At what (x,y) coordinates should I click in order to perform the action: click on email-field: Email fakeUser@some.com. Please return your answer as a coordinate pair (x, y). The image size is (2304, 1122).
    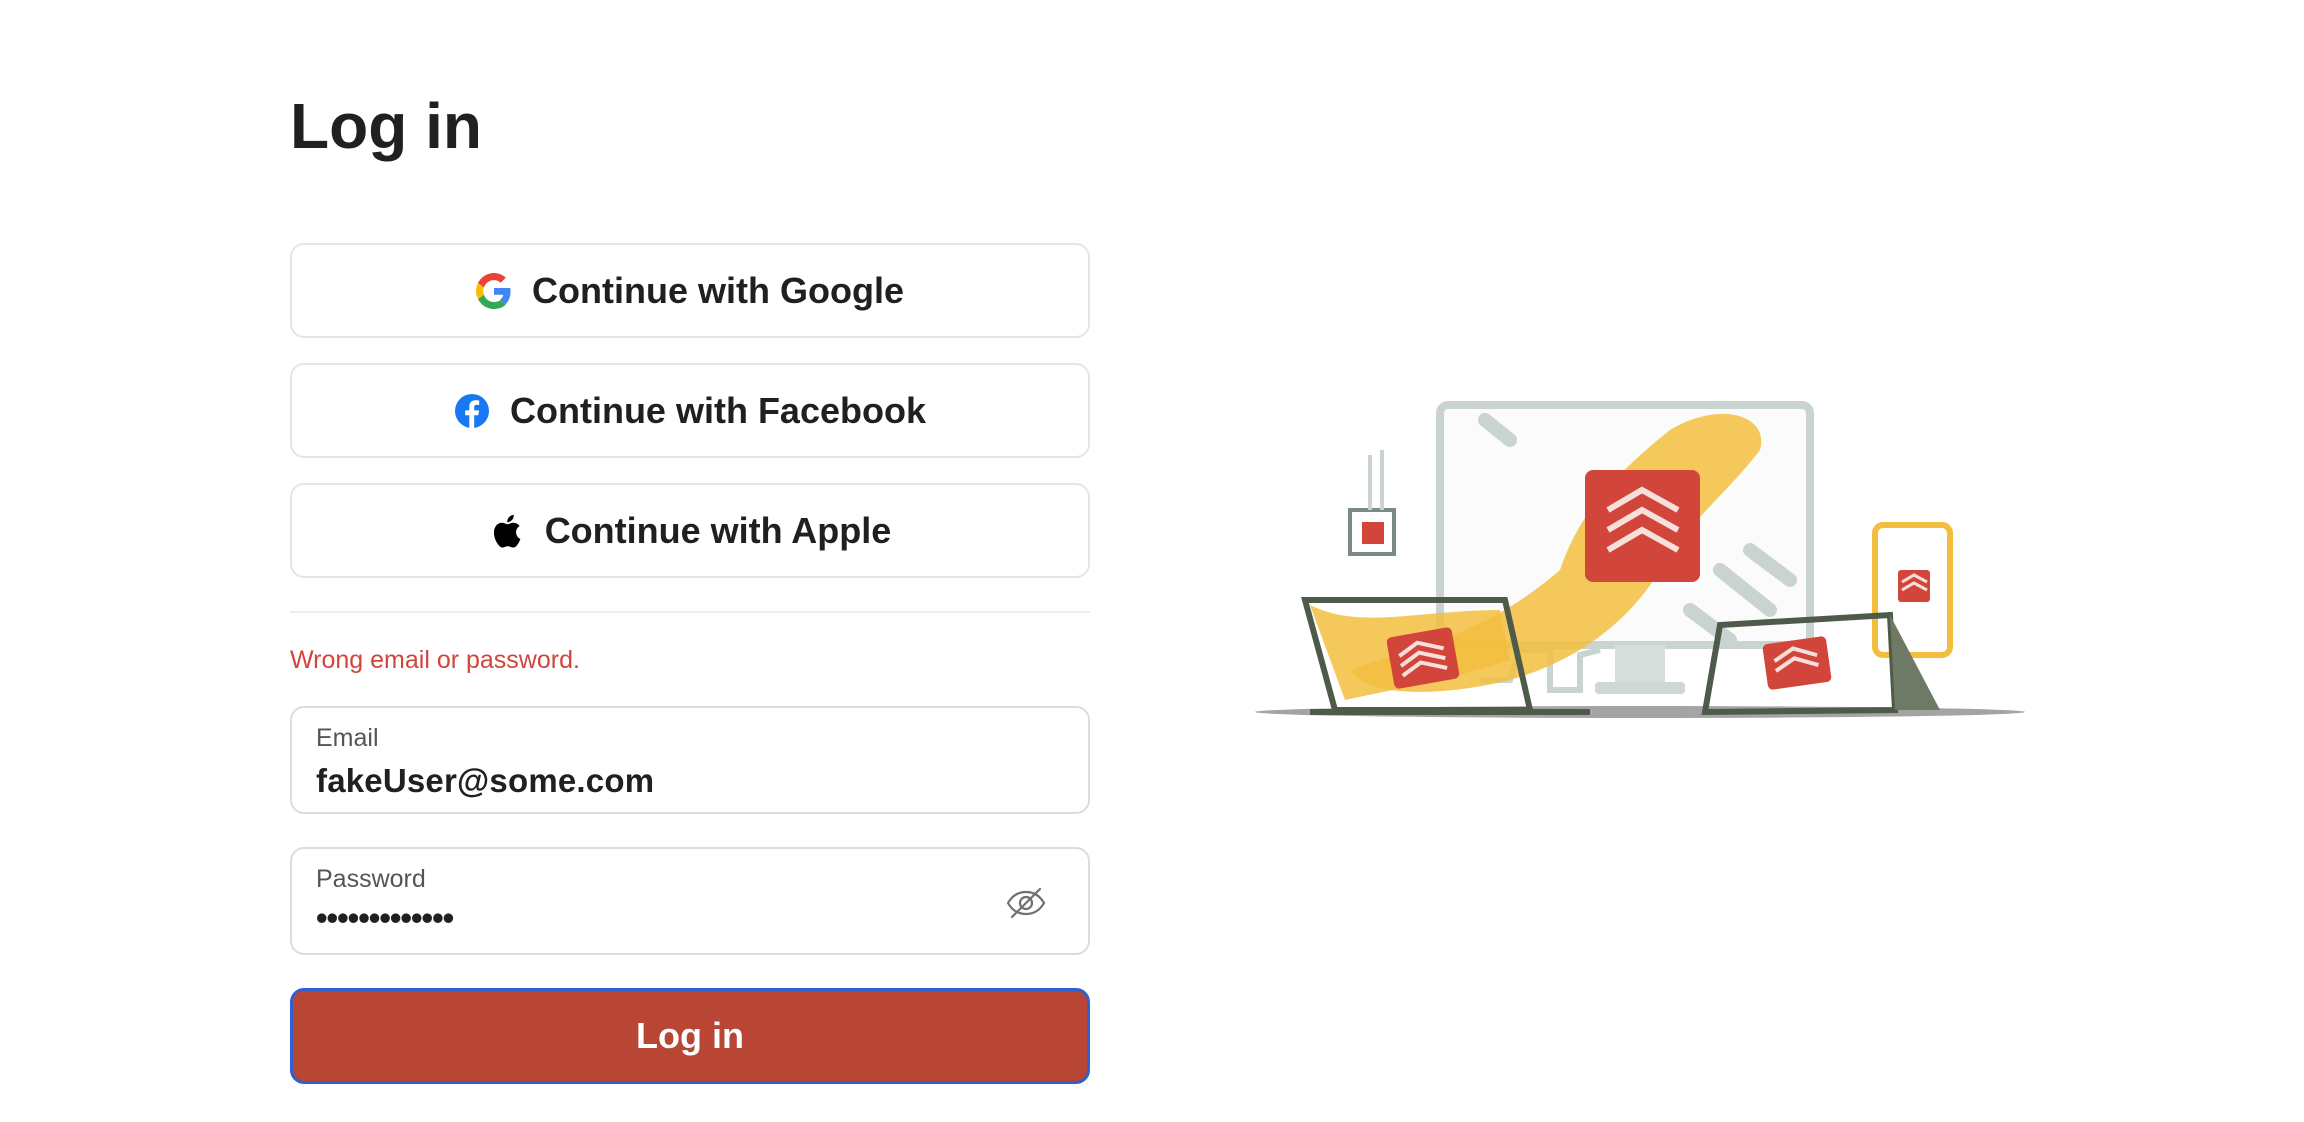
    Looking at the image, I should click on (690, 760).